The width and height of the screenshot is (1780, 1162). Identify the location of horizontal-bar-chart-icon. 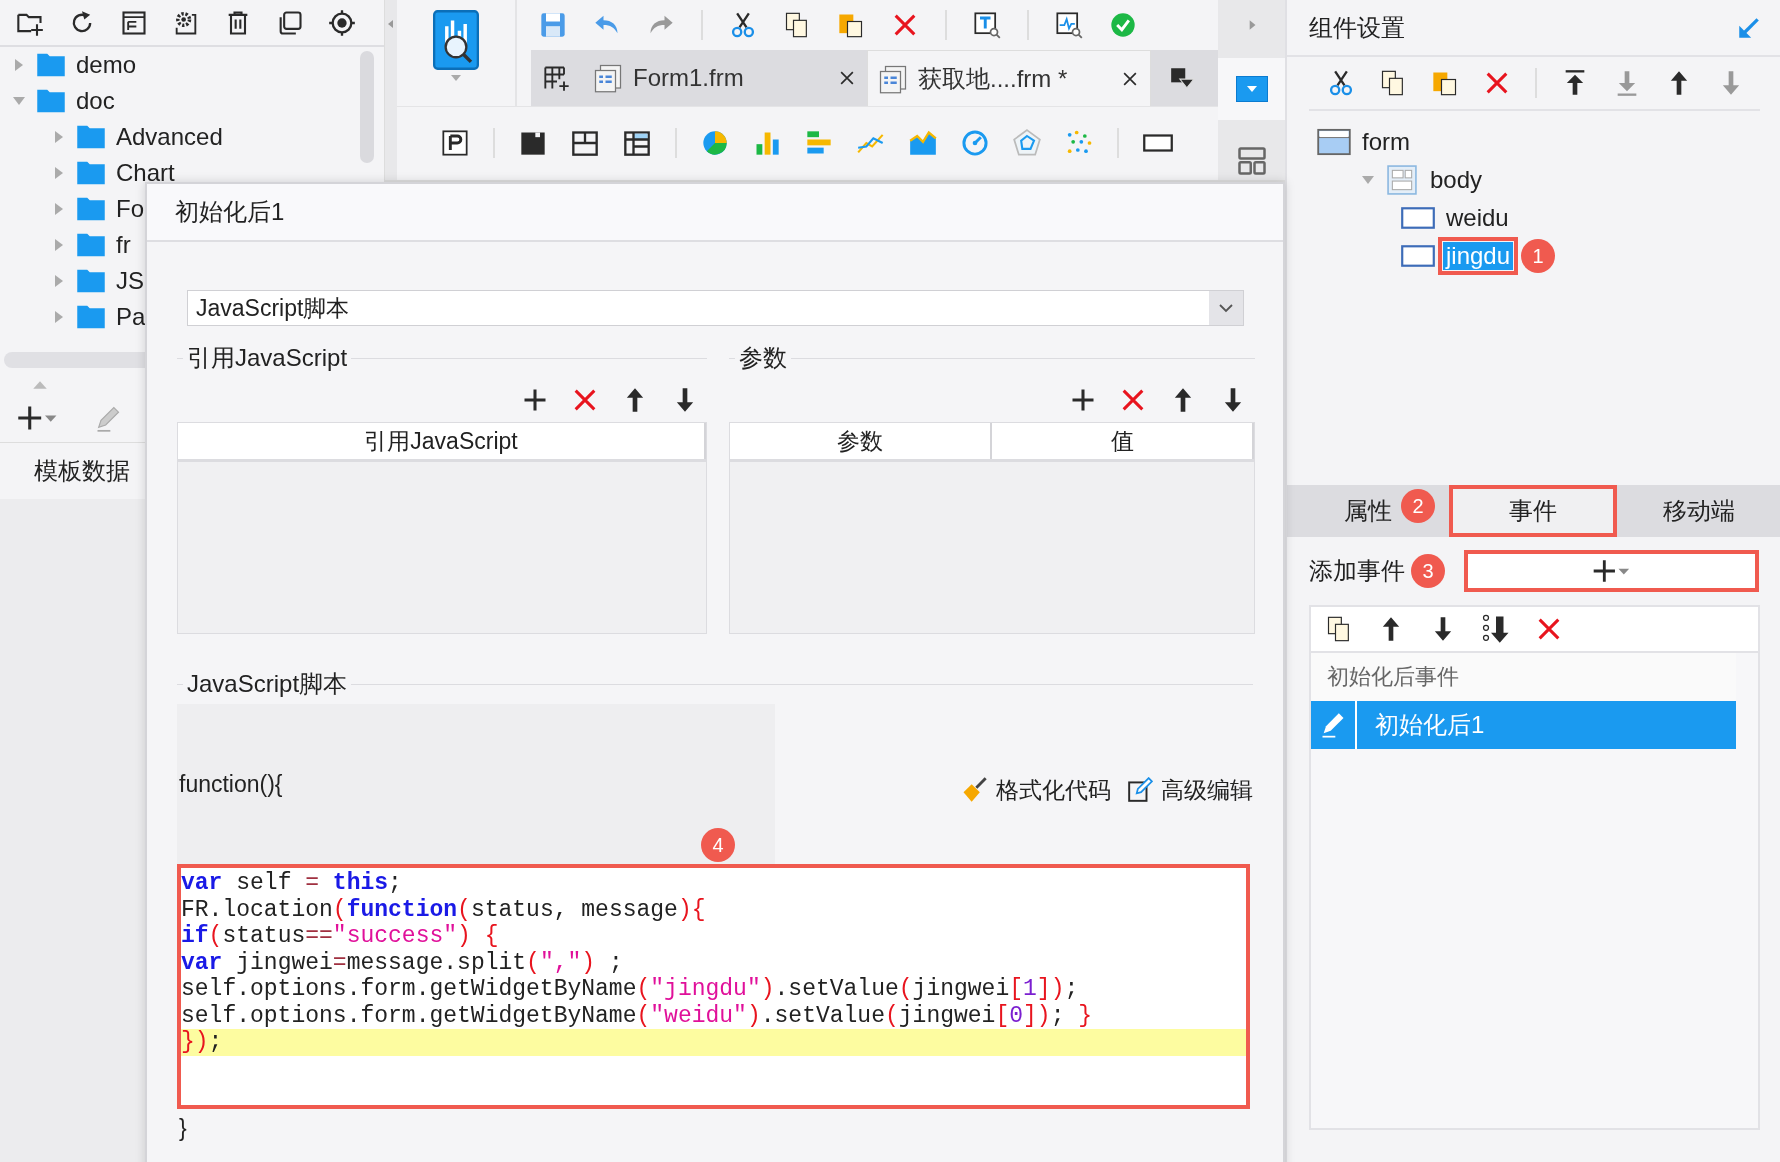
(819, 143).